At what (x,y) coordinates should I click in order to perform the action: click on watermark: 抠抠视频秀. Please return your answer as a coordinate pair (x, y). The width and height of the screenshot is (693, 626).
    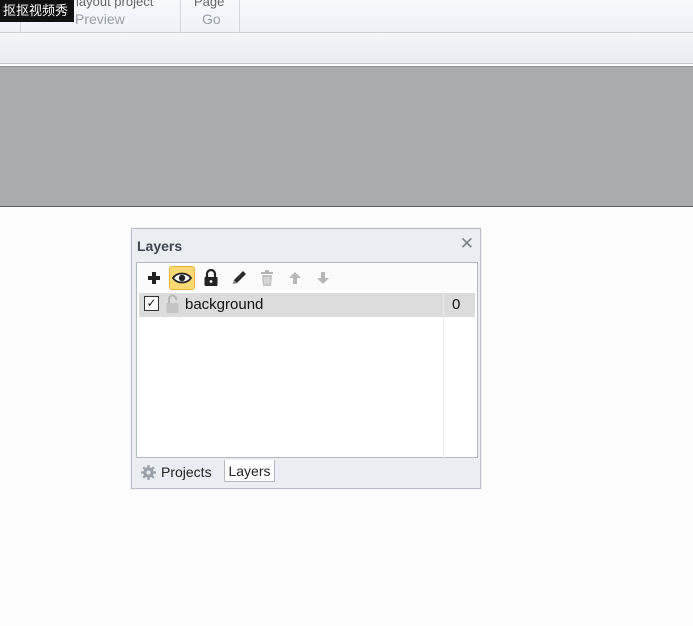
    Looking at the image, I should click on (37, 11).